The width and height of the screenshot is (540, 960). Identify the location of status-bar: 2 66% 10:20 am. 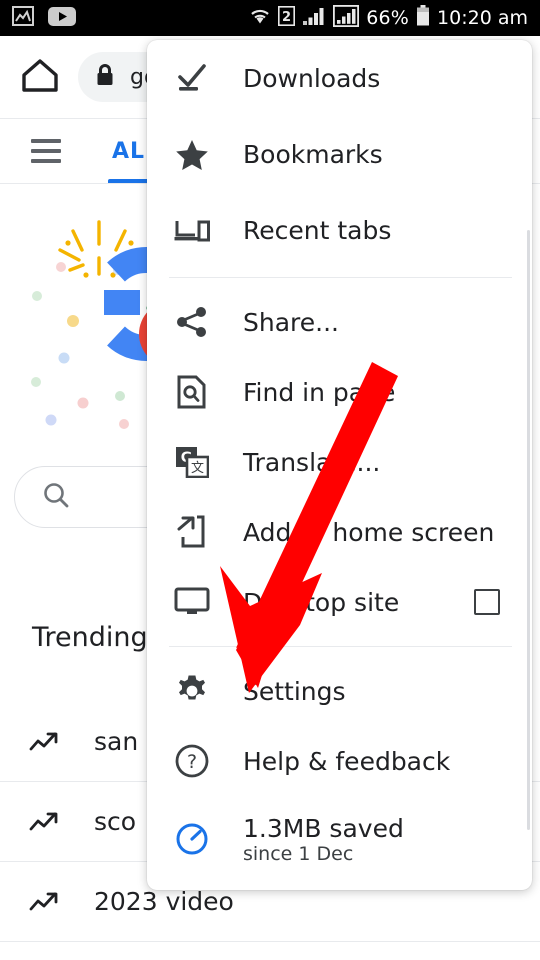
(270, 18).